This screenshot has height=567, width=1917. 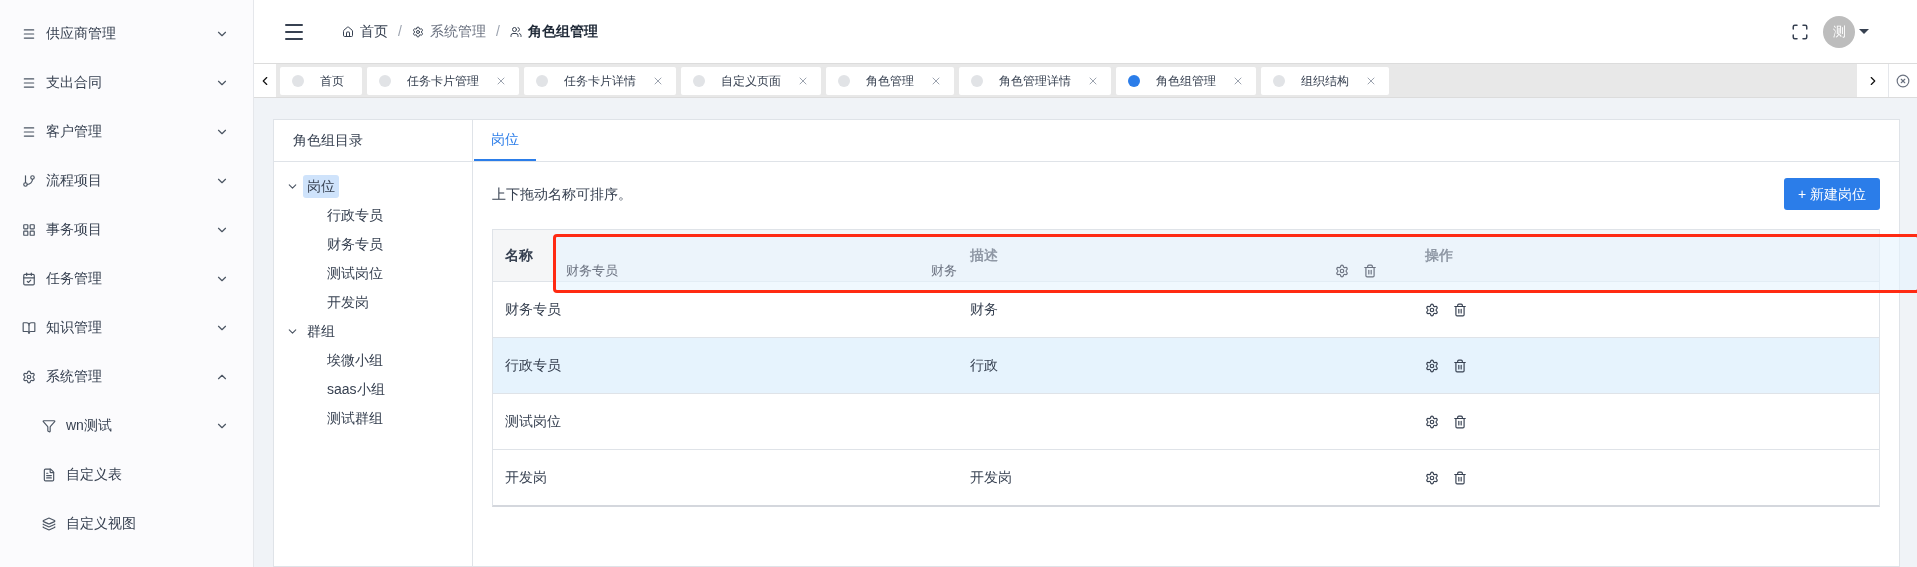 I want to click on sidebar-item: 任务管理, so click(x=126, y=278).